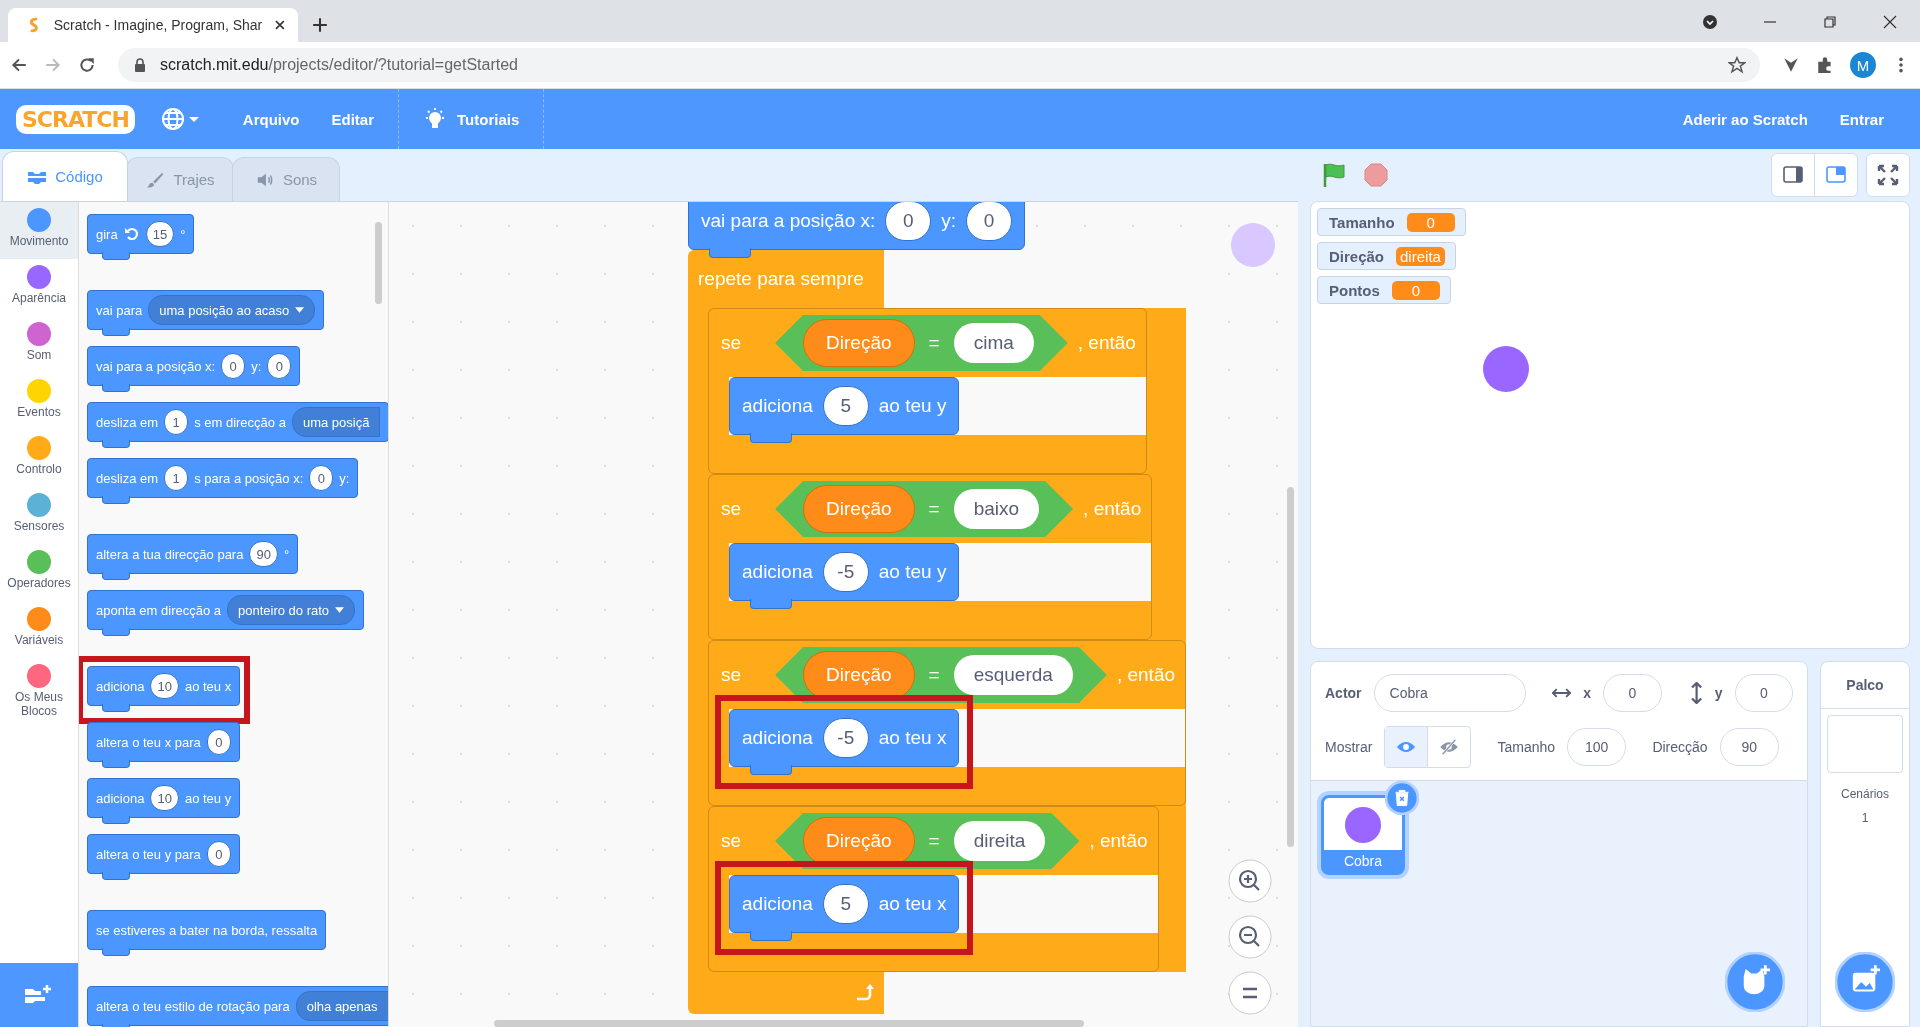 The height and width of the screenshot is (1027, 1920). I want to click on category-item: Os Meus Blocos, so click(39, 686).